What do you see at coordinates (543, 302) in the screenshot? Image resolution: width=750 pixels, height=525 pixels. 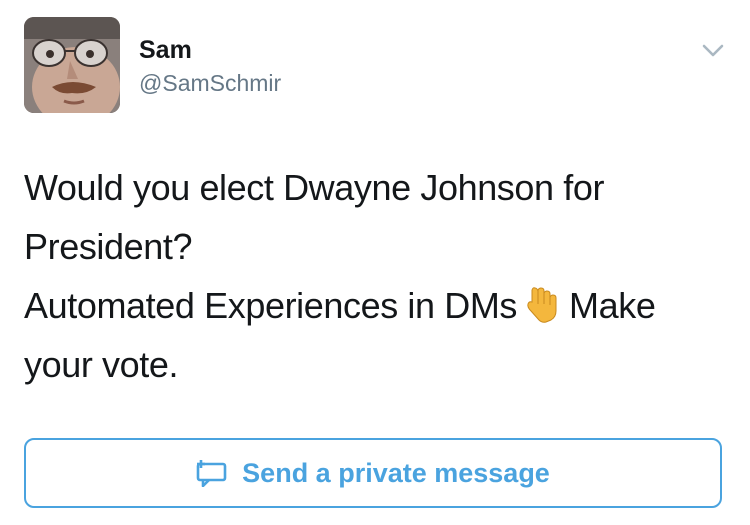 I see `backhand-index-pointing-down-icon` at bounding box center [543, 302].